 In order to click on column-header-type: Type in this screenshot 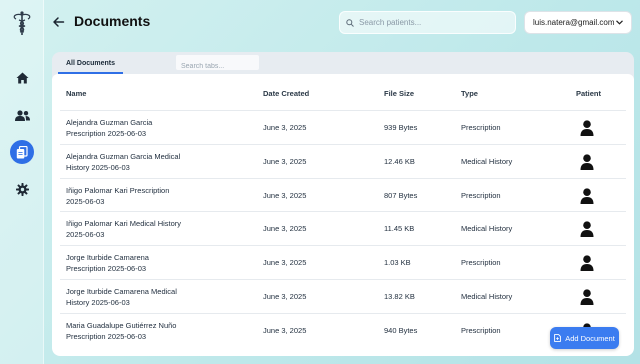, I will do `click(469, 93)`.